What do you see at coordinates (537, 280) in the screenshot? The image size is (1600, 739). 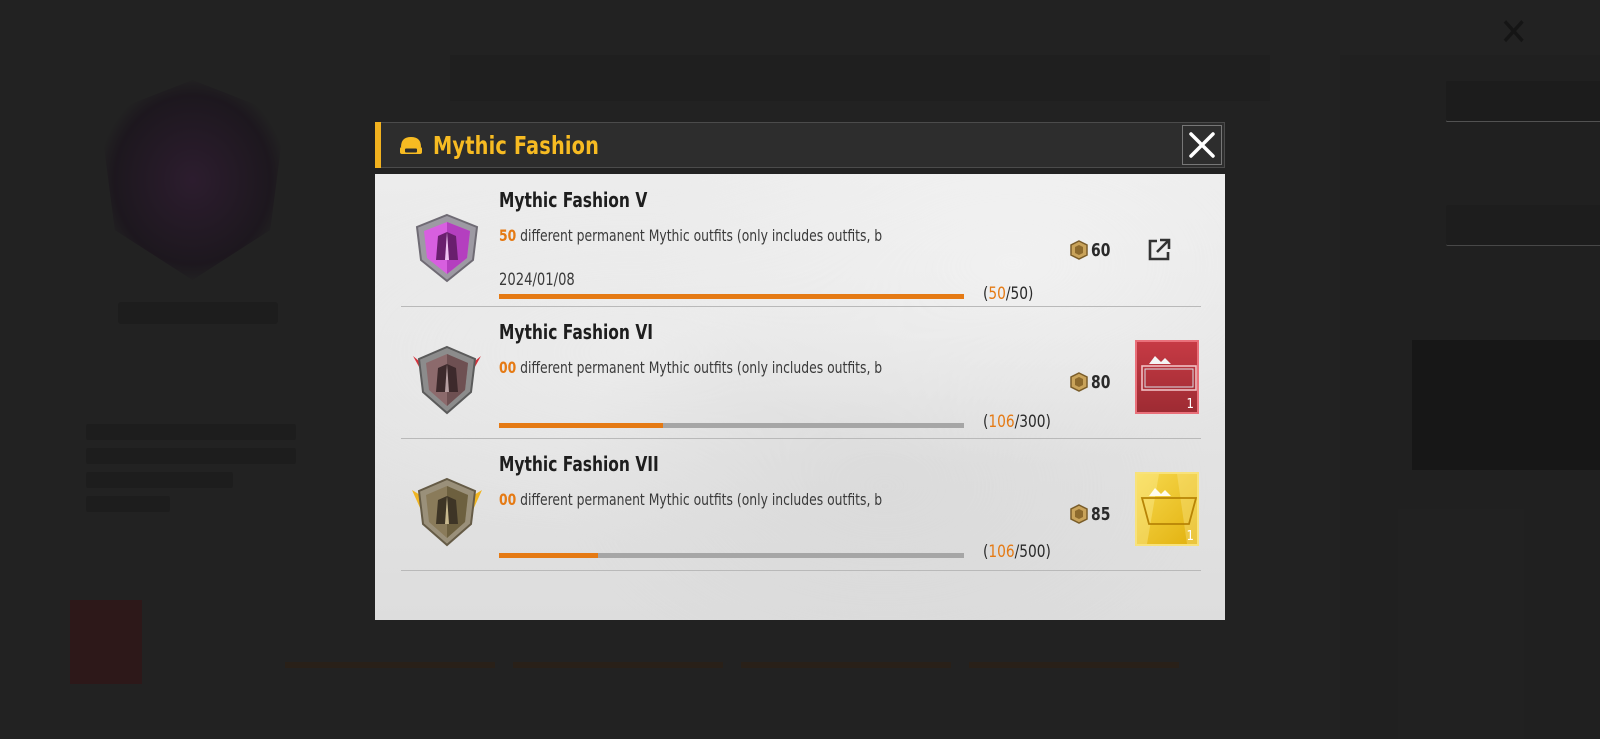 I see `completion-date: 2024/01/08` at bounding box center [537, 280].